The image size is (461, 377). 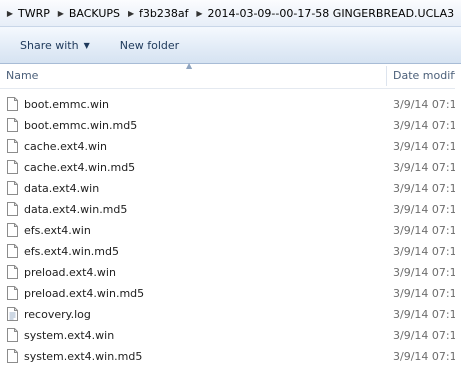 What do you see at coordinates (62, 188) in the screenshot?
I see `file-name: data.ext4.win` at bounding box center [62, 188].